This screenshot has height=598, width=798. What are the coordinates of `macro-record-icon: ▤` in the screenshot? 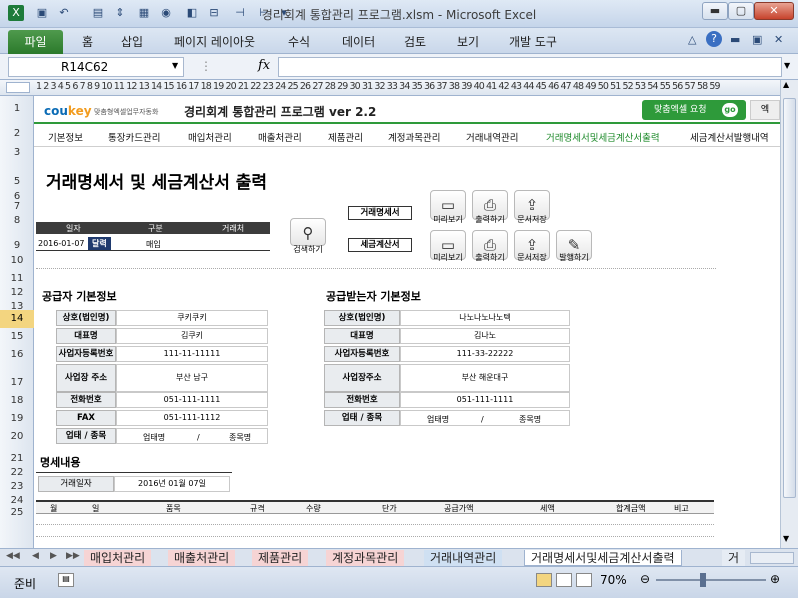 It's located at (66, 580).